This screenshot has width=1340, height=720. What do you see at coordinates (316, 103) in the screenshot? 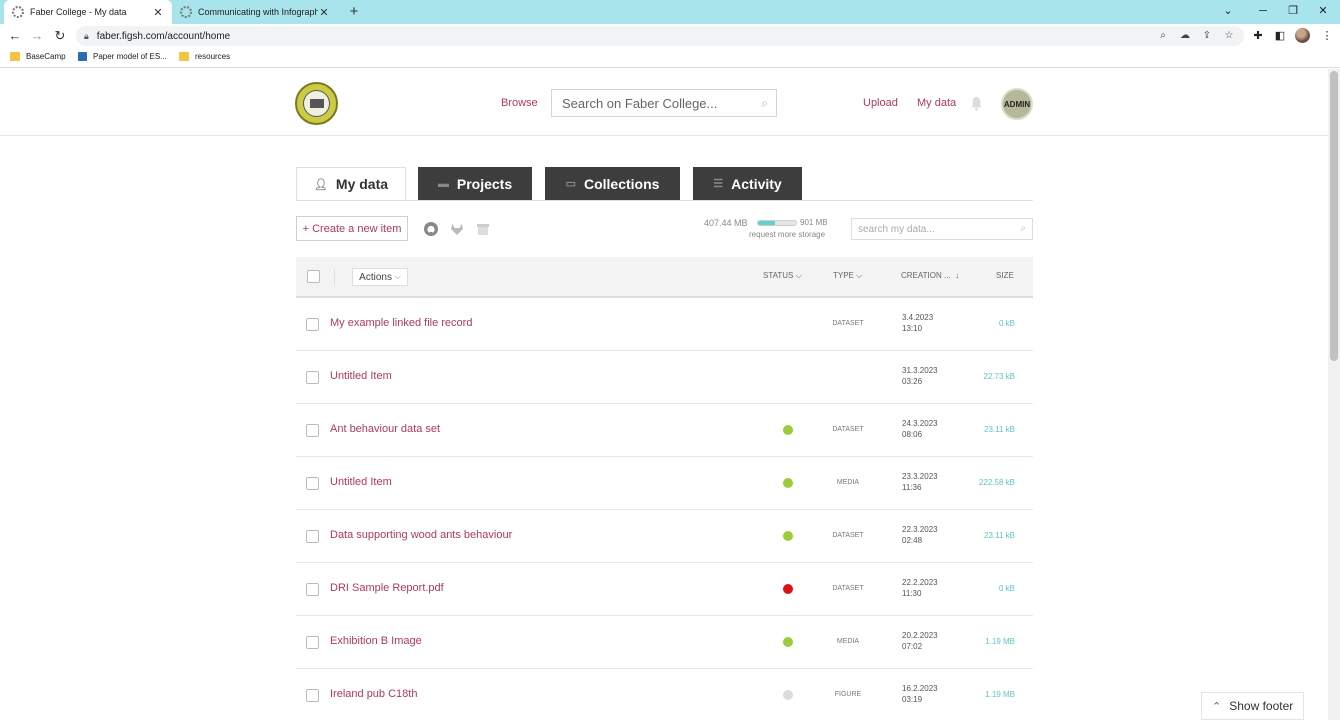
I see `faber-college-logo` at bounding box center [316, 103].